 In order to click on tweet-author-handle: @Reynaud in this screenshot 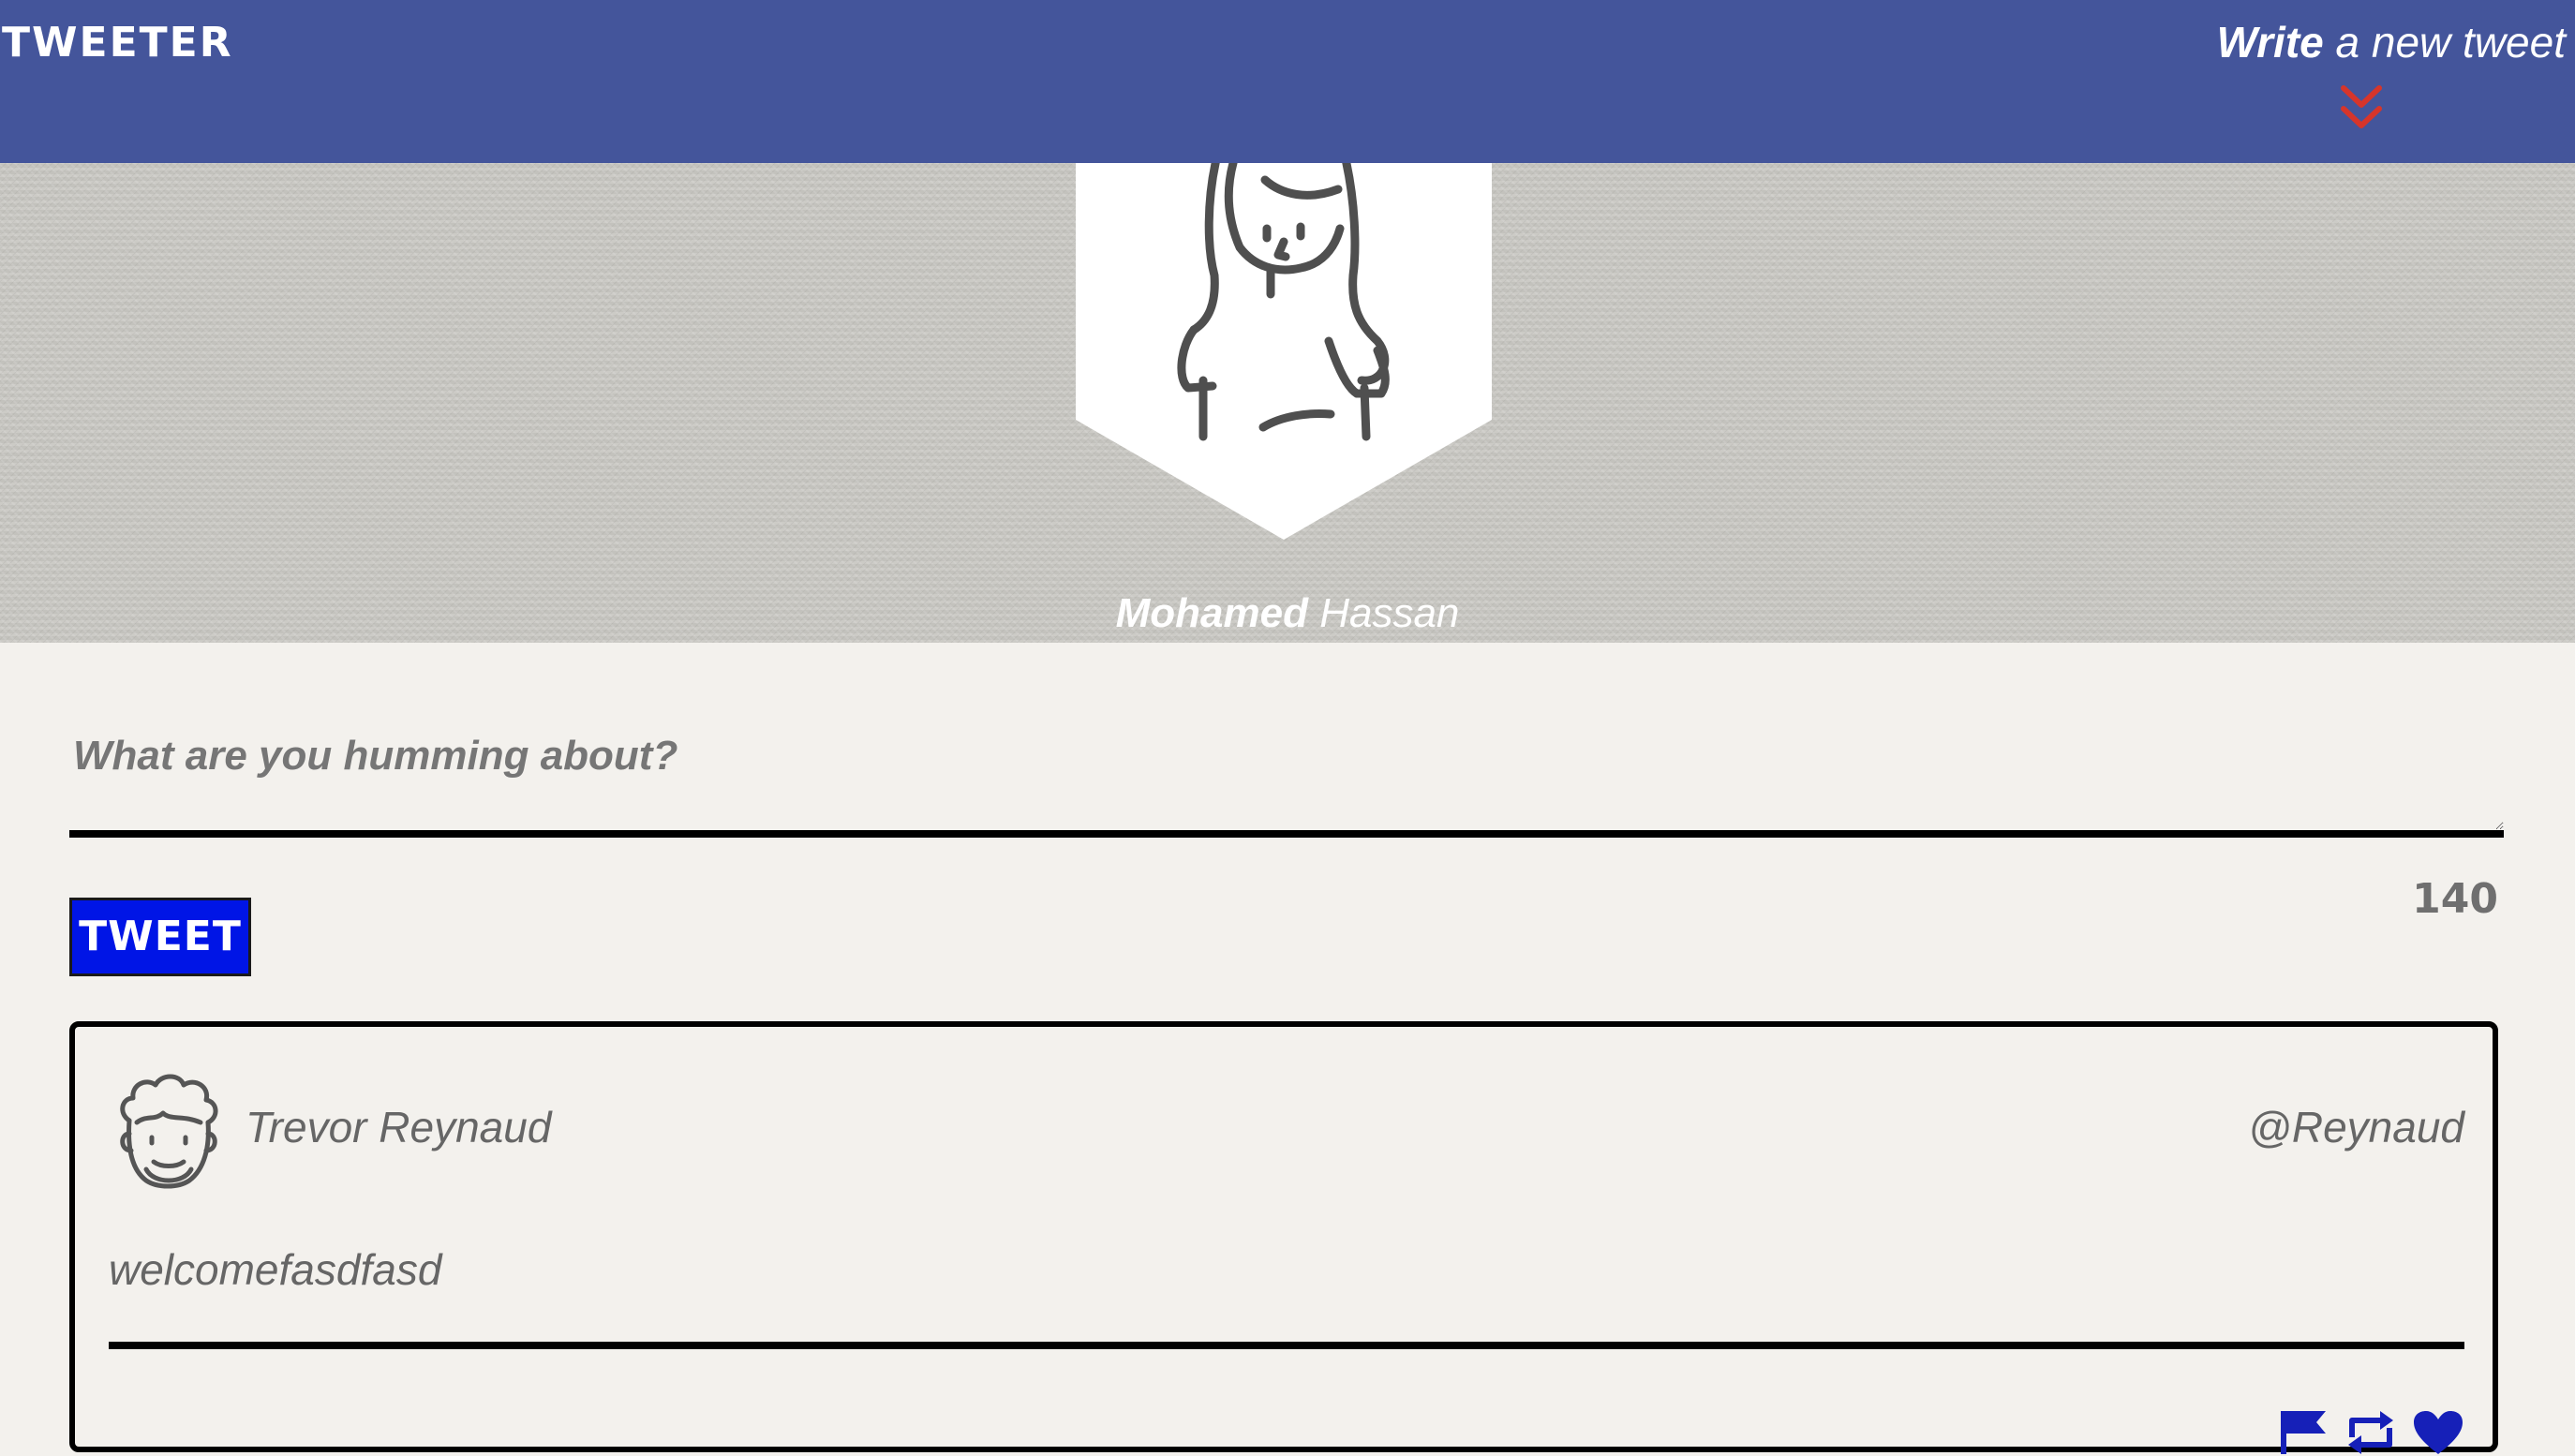, I will do `click(2356, 1127)`.